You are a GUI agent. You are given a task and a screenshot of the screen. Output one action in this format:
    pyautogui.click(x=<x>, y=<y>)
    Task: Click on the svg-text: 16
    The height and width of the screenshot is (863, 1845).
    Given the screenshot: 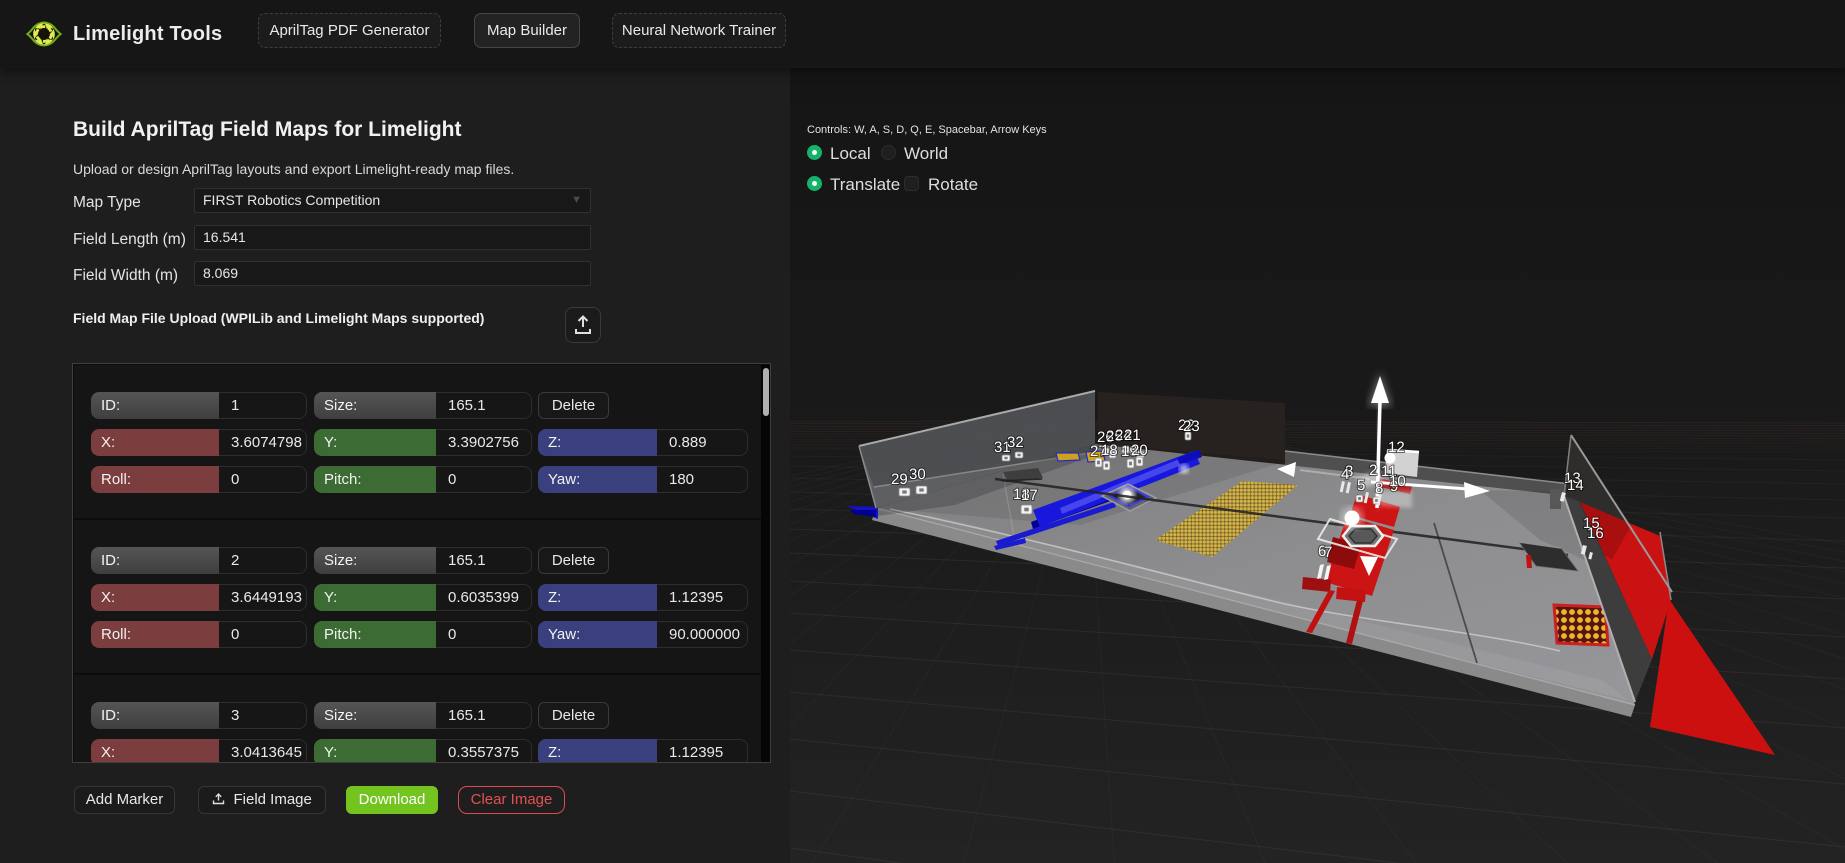 What is the action you would take?
    pyautogui.click(x=1595, y=533)
    